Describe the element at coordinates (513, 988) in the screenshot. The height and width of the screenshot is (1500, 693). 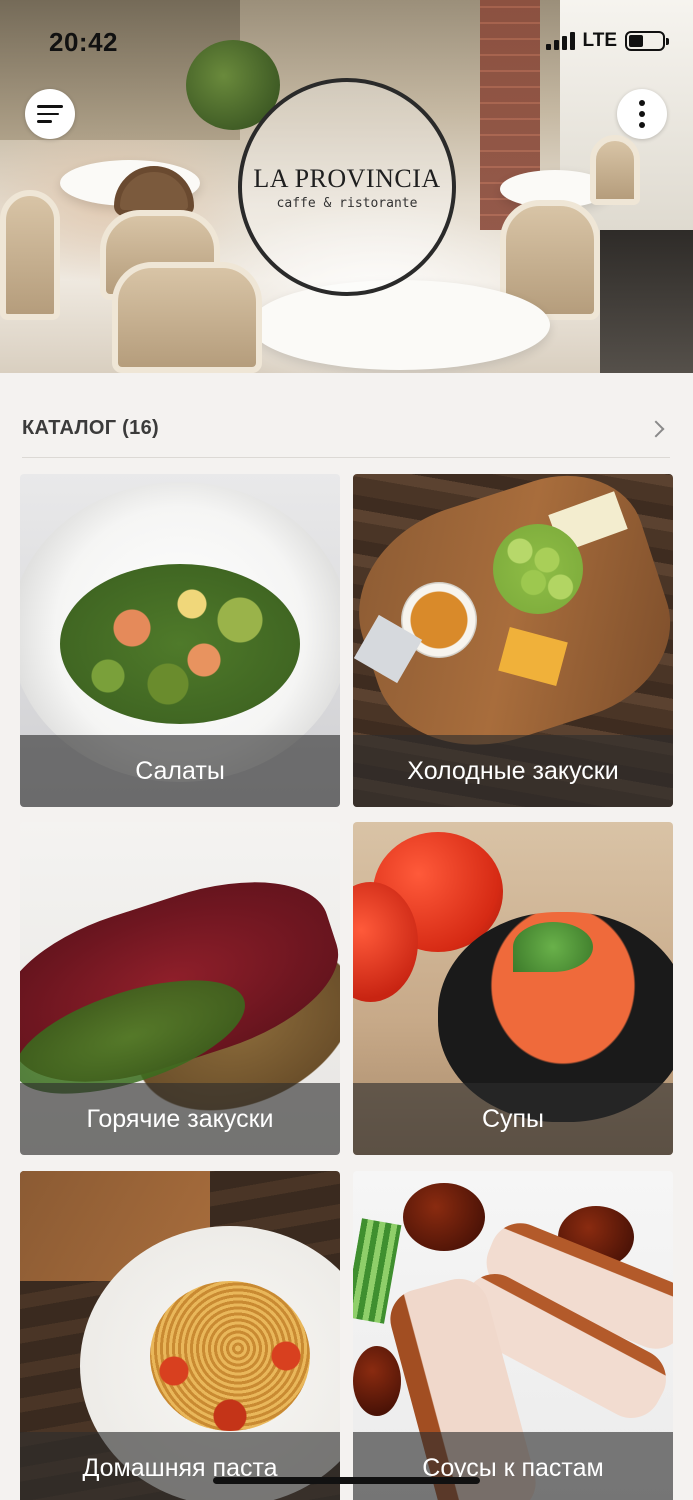
I see `catalog-tile-soups: Супы` at that location.